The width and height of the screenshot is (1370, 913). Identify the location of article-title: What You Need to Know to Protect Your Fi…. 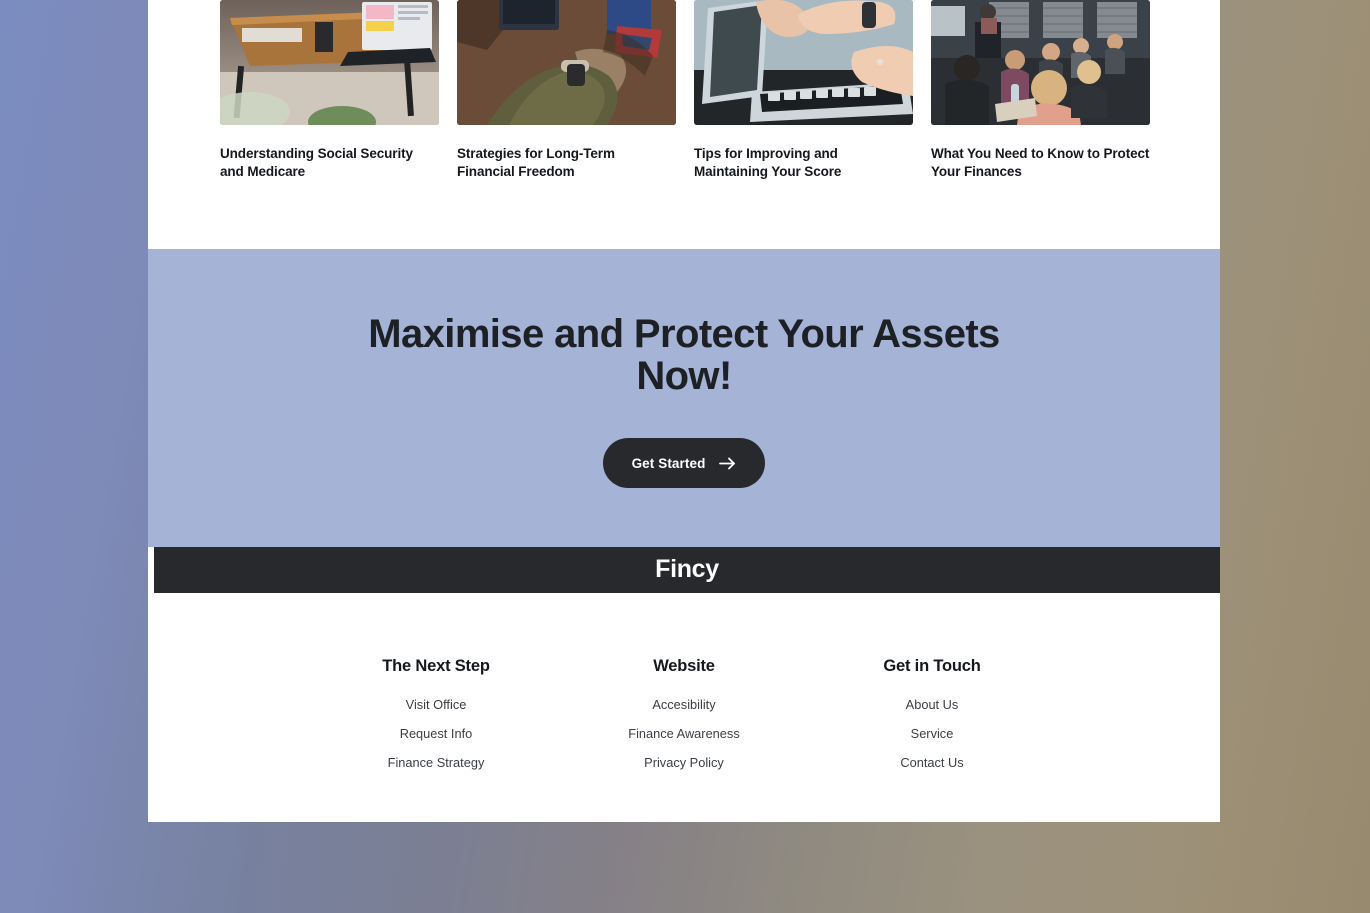
(1040, 162).